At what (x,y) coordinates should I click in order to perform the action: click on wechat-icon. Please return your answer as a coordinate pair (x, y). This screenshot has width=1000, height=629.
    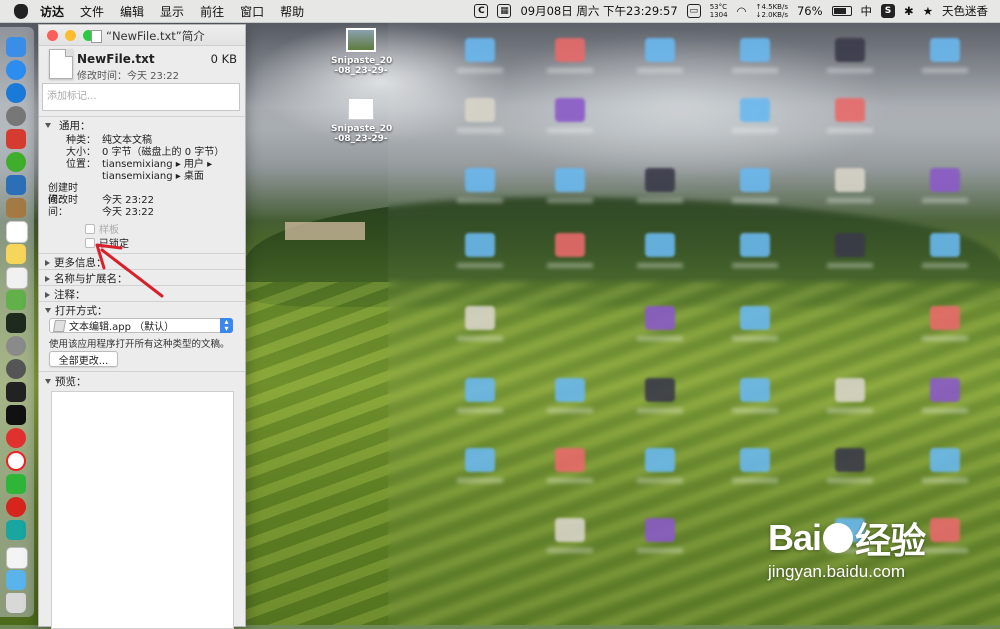
    Looking at the image, I should click on (16, 484).